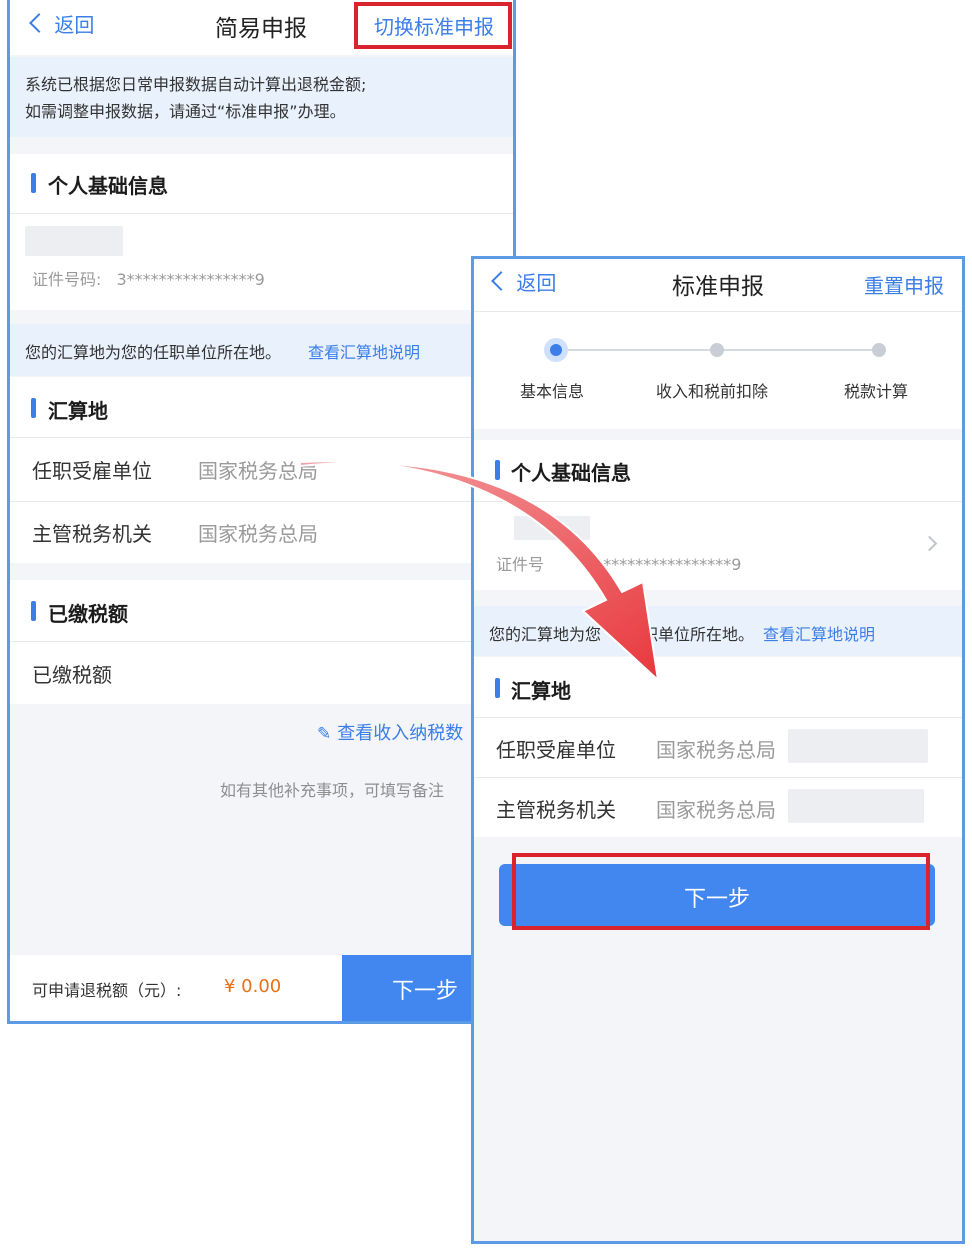 This screenshot has width=972, height=1250. I want to click on edit-note-icon: ✎, so click(324, 734).